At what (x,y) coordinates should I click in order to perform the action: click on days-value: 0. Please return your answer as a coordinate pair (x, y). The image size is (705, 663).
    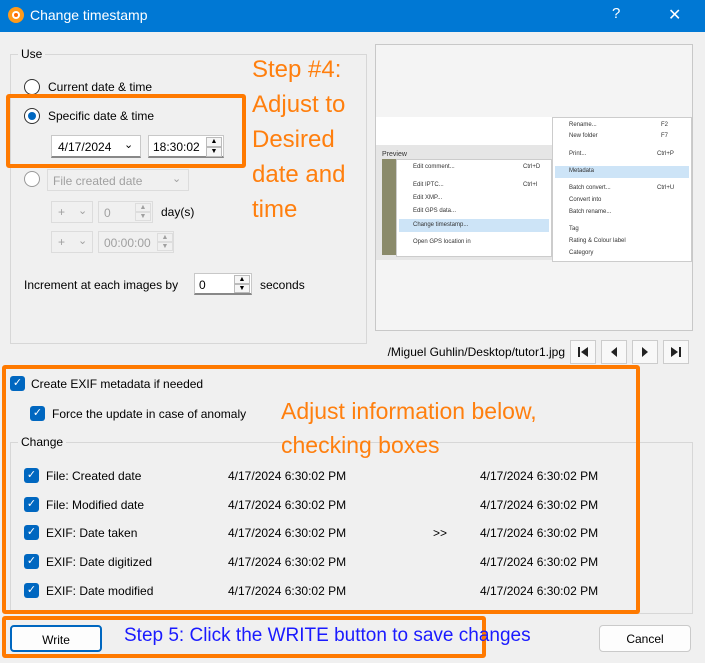
    Looking at the image, I should click on (107, 213).